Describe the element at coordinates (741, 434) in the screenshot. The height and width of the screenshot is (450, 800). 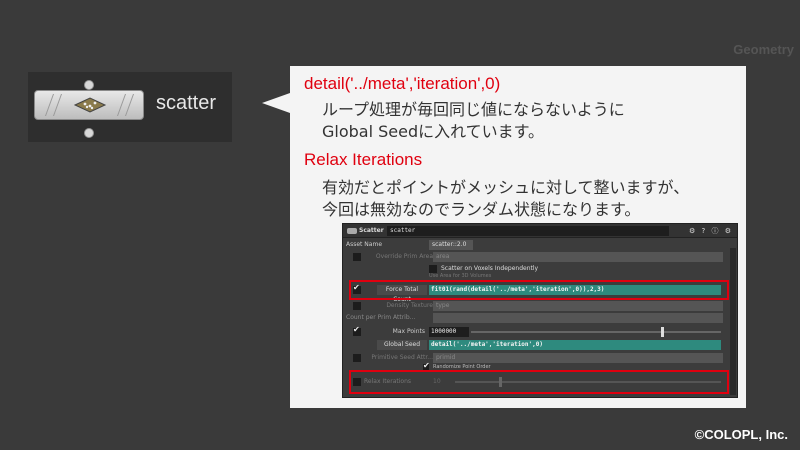
I see `copyright-notice: ©COLOPL, Inc.` at that location.